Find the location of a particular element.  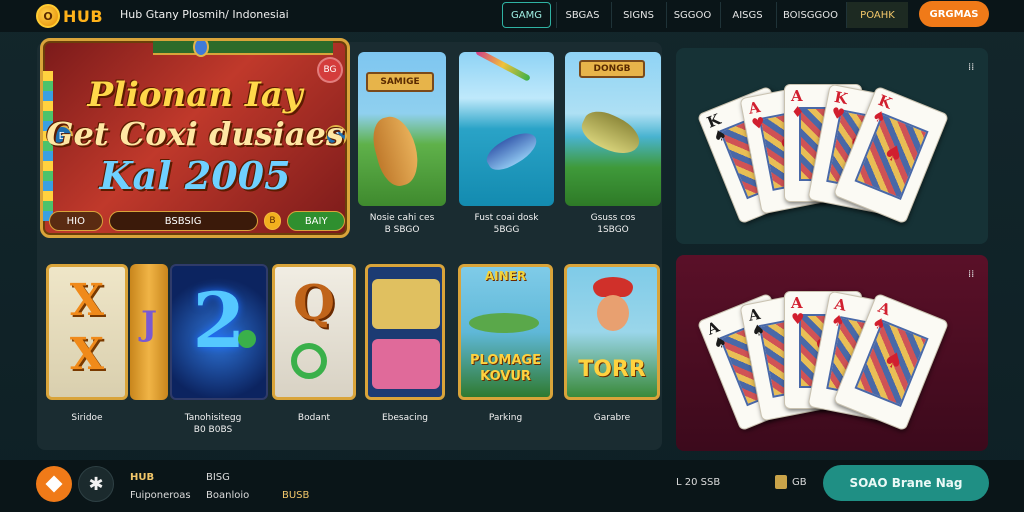

tile-caption-value: B0 B0BS is located at coordinates (213, 430).